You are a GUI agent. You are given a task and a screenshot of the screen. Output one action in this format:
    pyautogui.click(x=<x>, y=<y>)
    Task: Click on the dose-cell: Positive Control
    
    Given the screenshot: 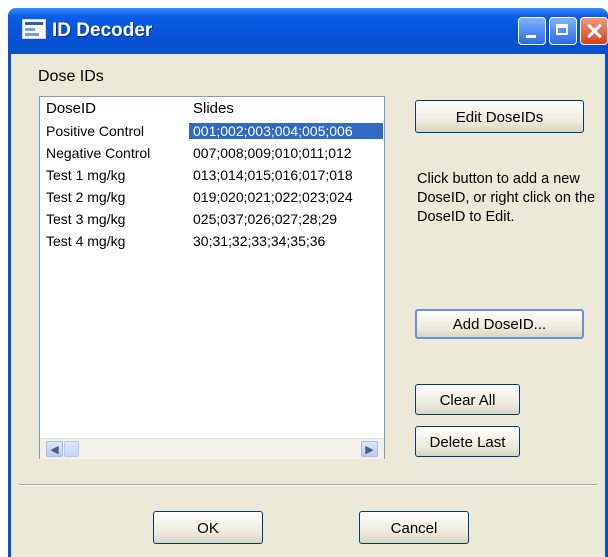 What is the action you would take?
    pyautogui.click(x=95, y=131)
    